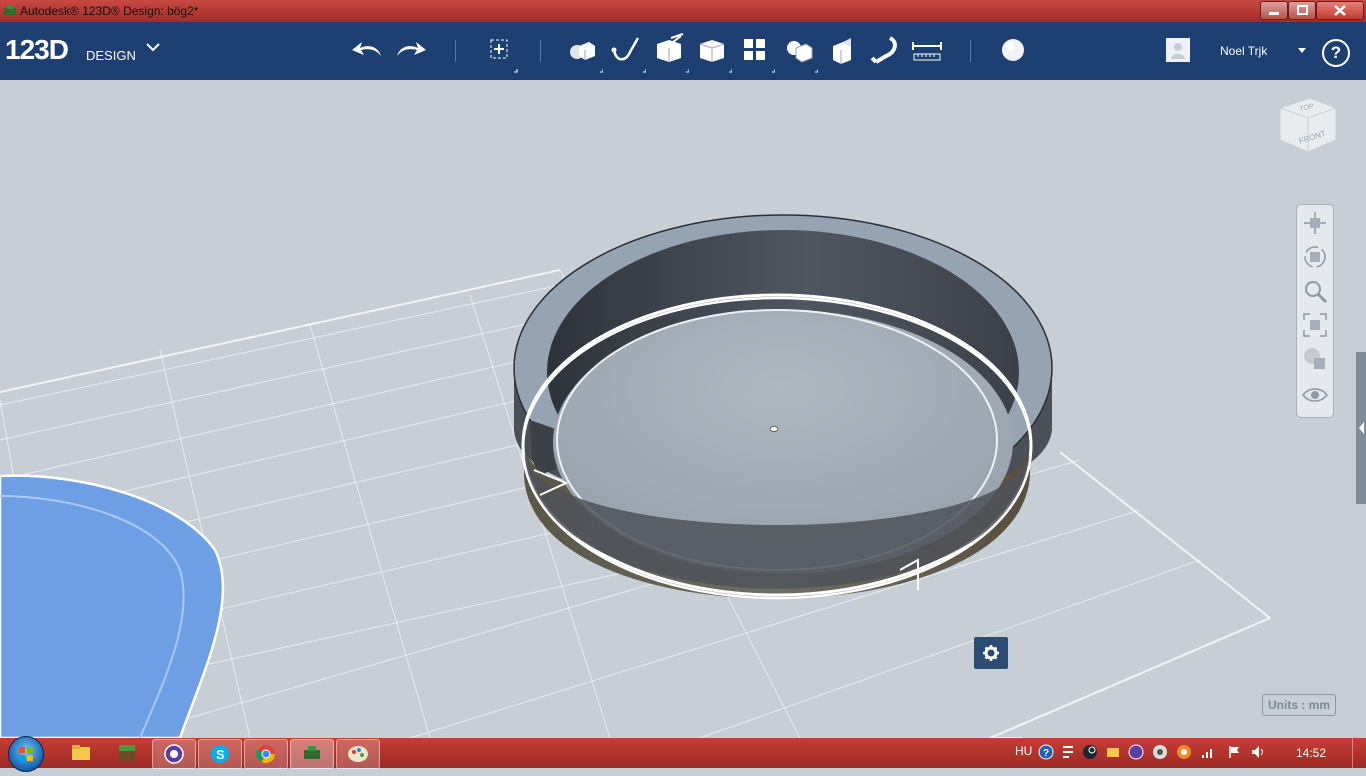  What do you see at coordinates (1068, 752) in the screenshot?
I see `tray-icon` at bounding box center [1068, 752].